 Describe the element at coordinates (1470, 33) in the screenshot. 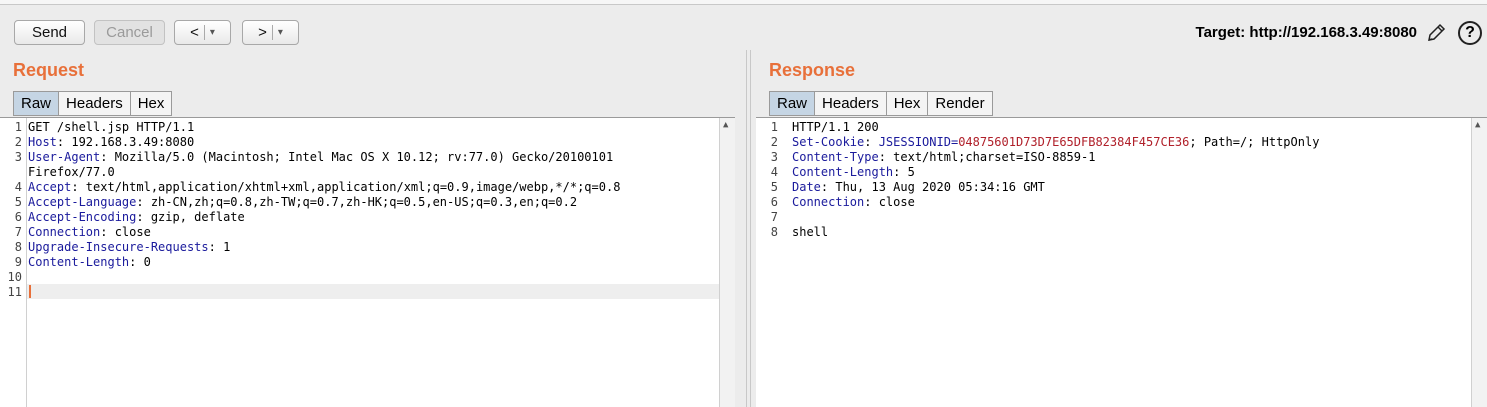

I see `help-icon: ?` at that location.